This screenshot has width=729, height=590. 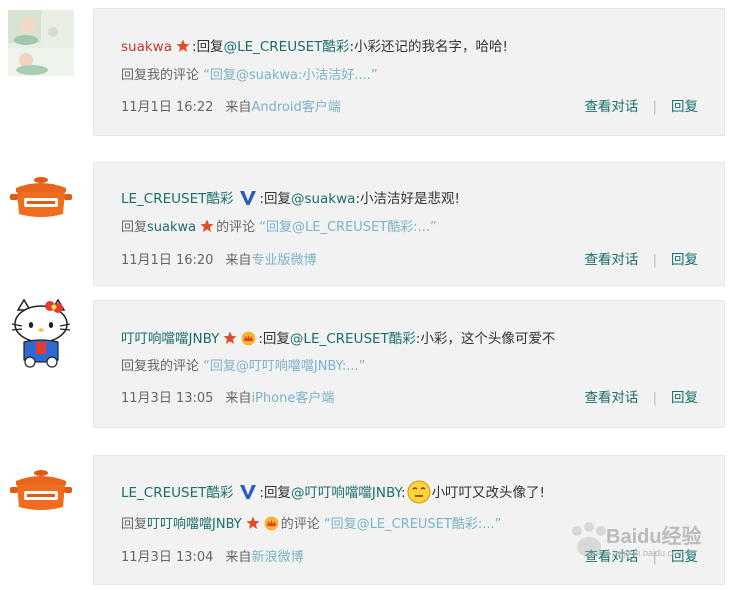 What do you see at coordinates (488, 493) in the screenshot?
I see `comment-text: 小叮叮又改头像了!` at bounding box center [488, 493].